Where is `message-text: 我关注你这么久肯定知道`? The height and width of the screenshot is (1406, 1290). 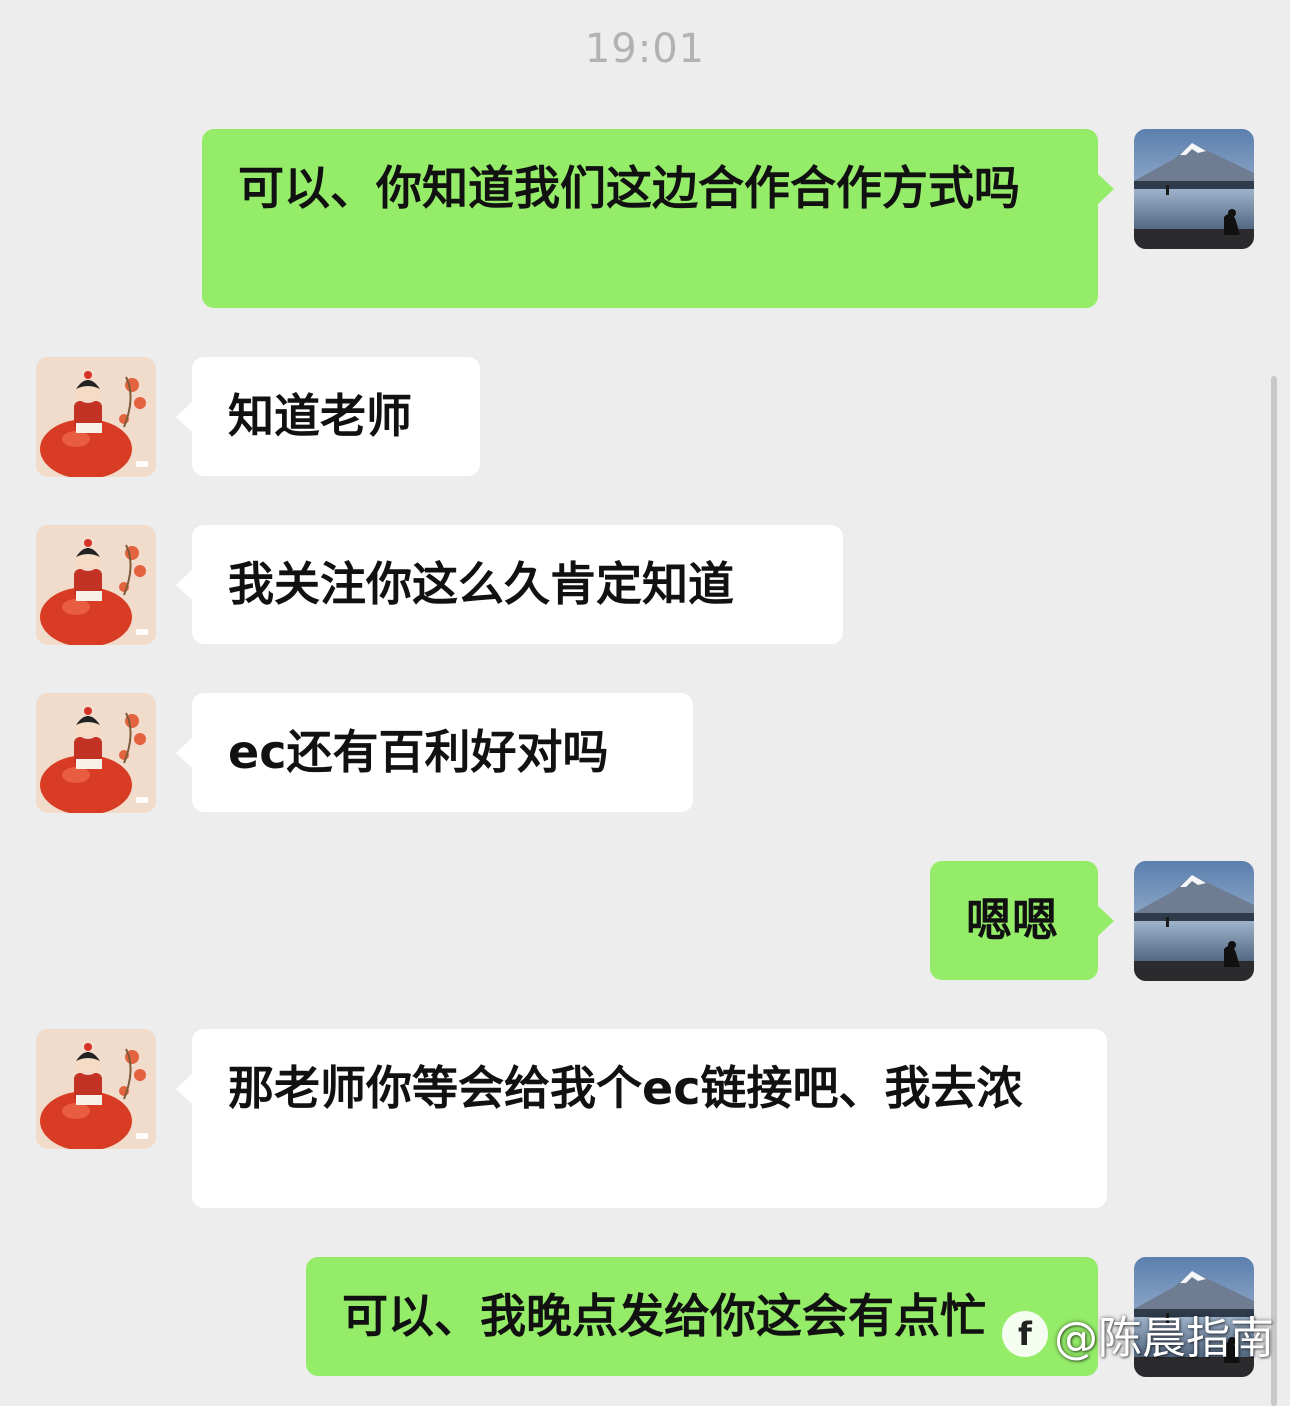
message-text: 我关注你这么久肯定知道 is located at coordinates (481, 584).